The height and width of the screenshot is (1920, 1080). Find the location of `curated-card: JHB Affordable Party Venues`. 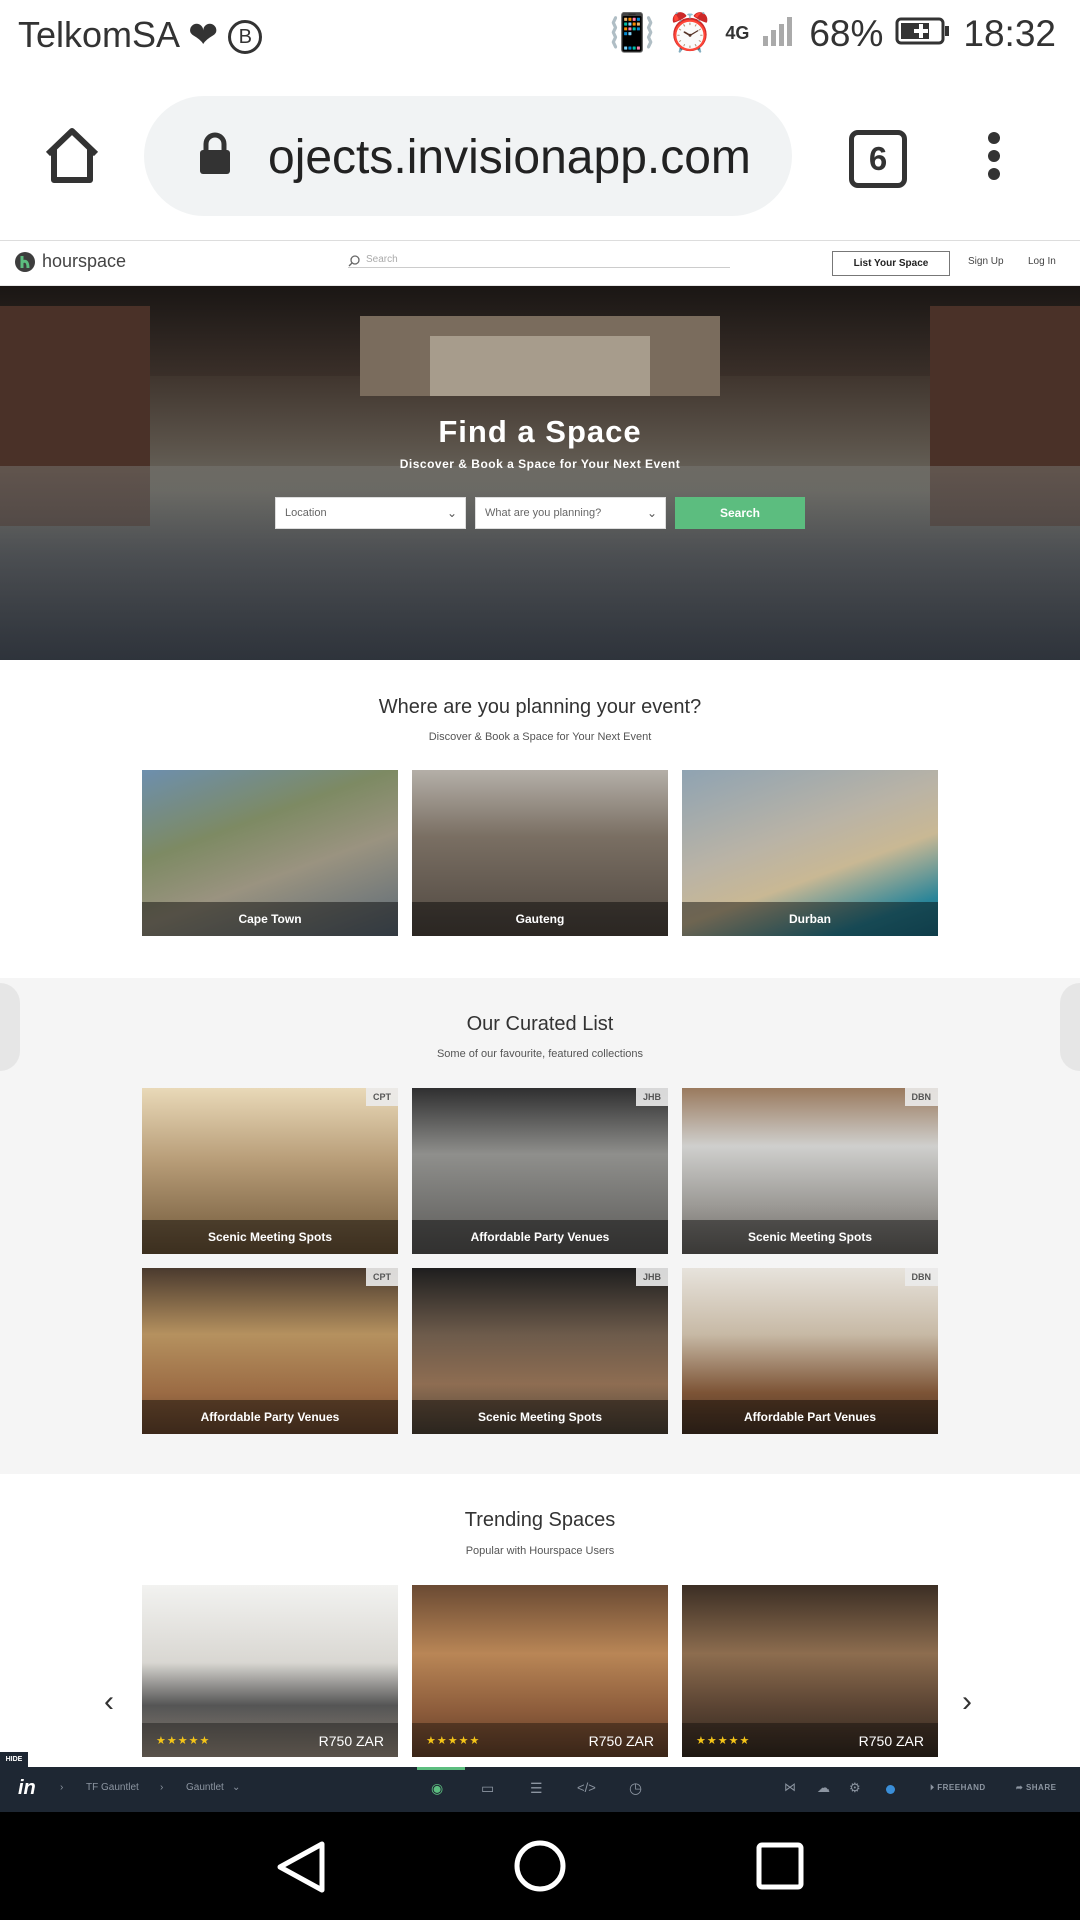

curated-card: JHB Affordable Party Venues is located at coordinates (540, 1171).